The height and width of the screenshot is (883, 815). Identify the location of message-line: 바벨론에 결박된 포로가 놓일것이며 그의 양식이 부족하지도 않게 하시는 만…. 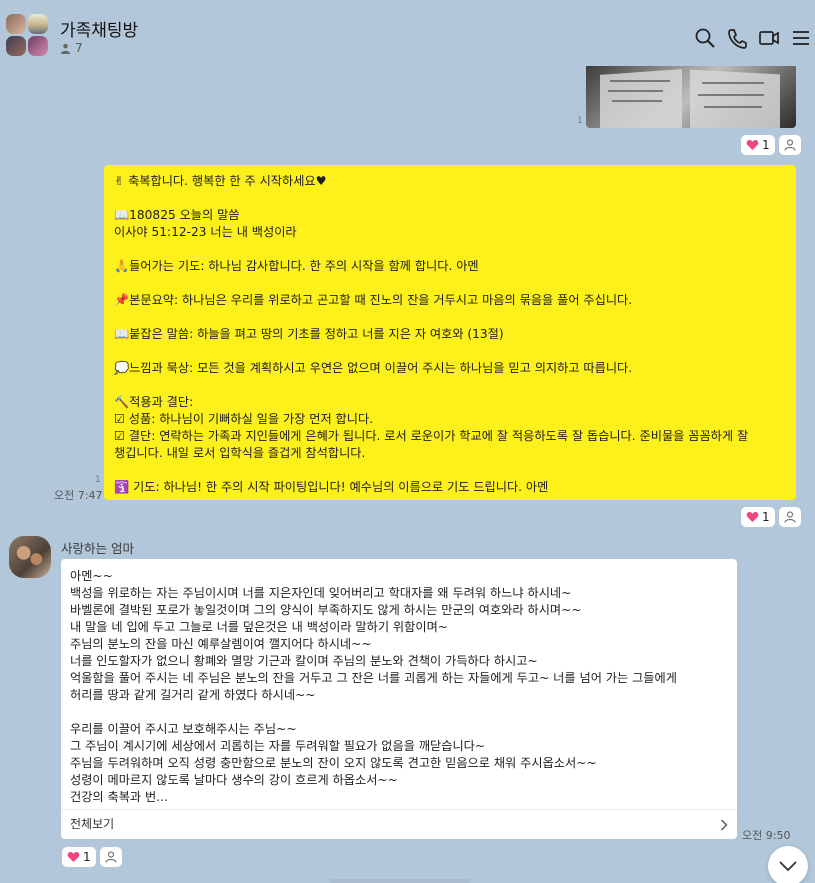
(326, 610).